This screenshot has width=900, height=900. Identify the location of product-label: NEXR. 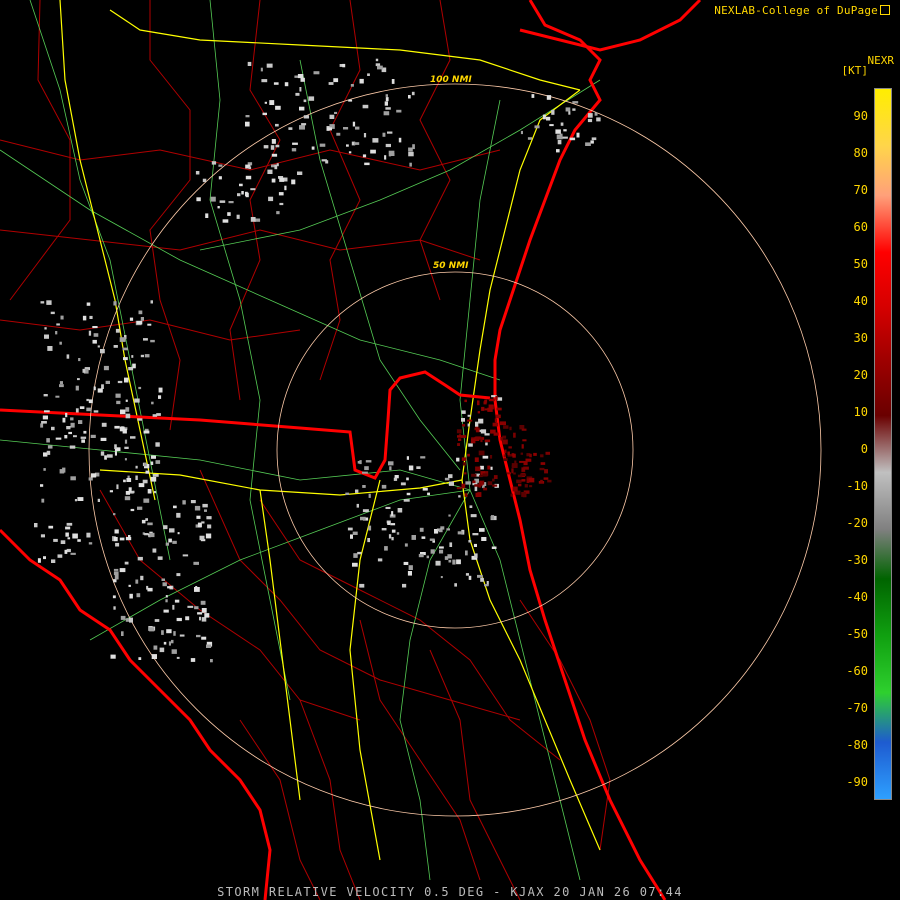
(881, 60).